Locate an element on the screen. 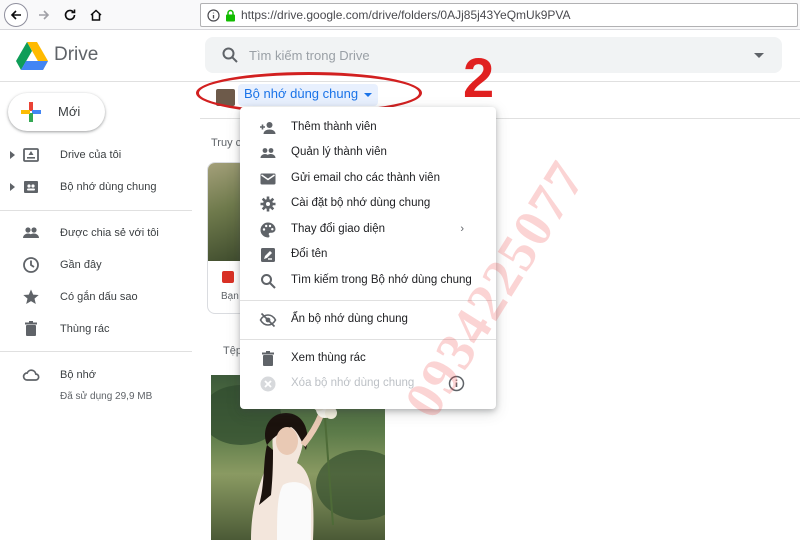 The height and width of the screenshot is (540, 800). menu-item-change-theme: Thay đổi giao diện › is located at coordinates (368, 229).